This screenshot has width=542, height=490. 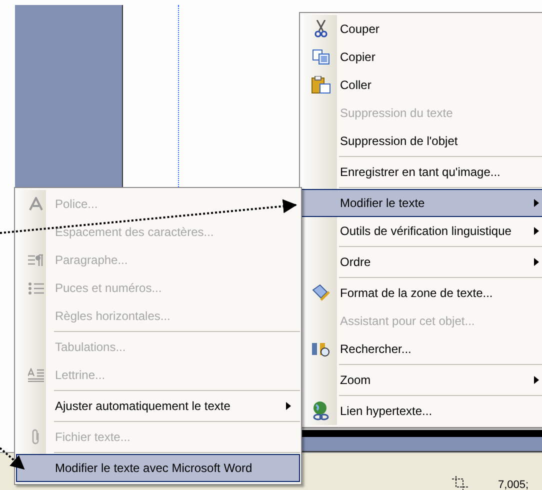 I want to click on menu-item: Outils de vérification linguistique, so click(x=421, y=231).